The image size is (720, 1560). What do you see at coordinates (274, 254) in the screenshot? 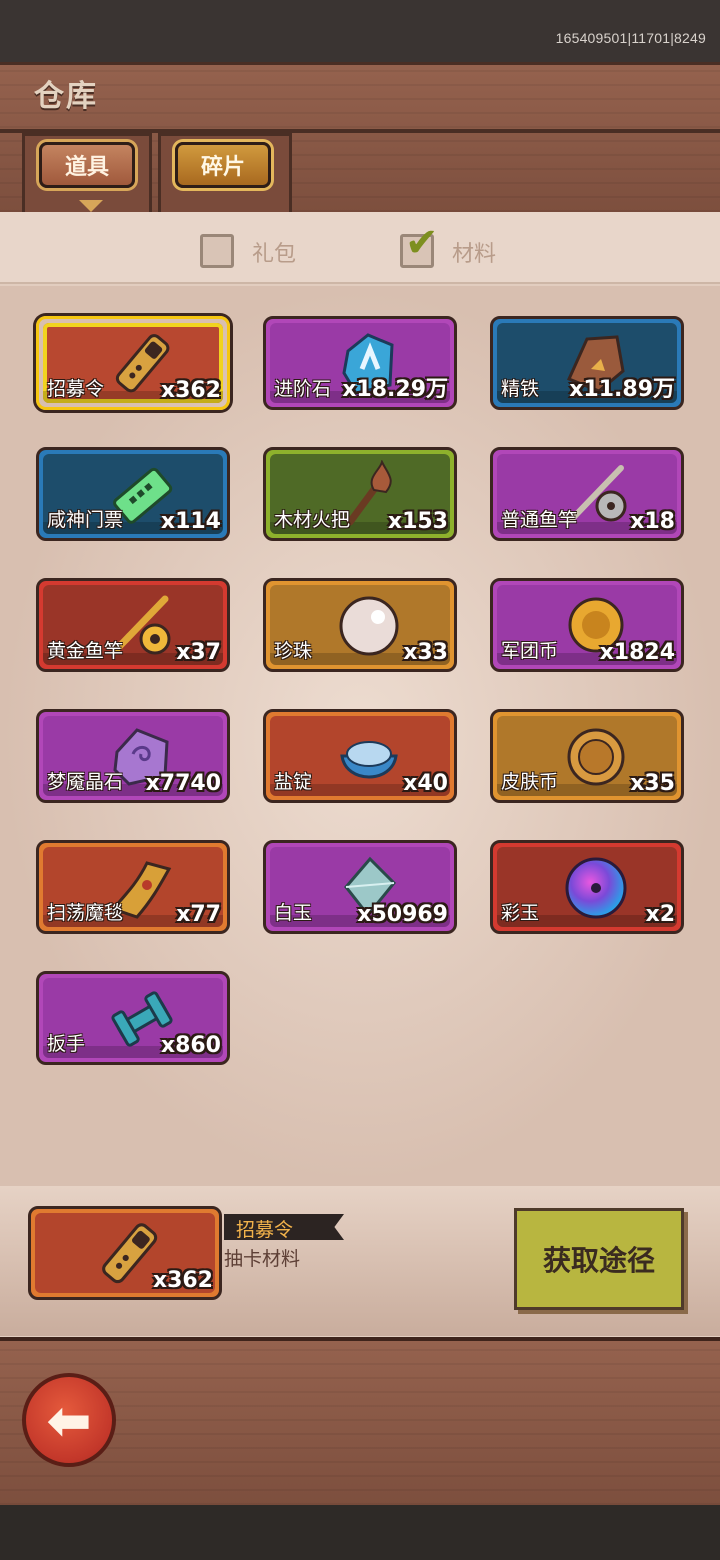
I see `gift-pack-filter-label: 礼包` at bounding box center [274, 254].